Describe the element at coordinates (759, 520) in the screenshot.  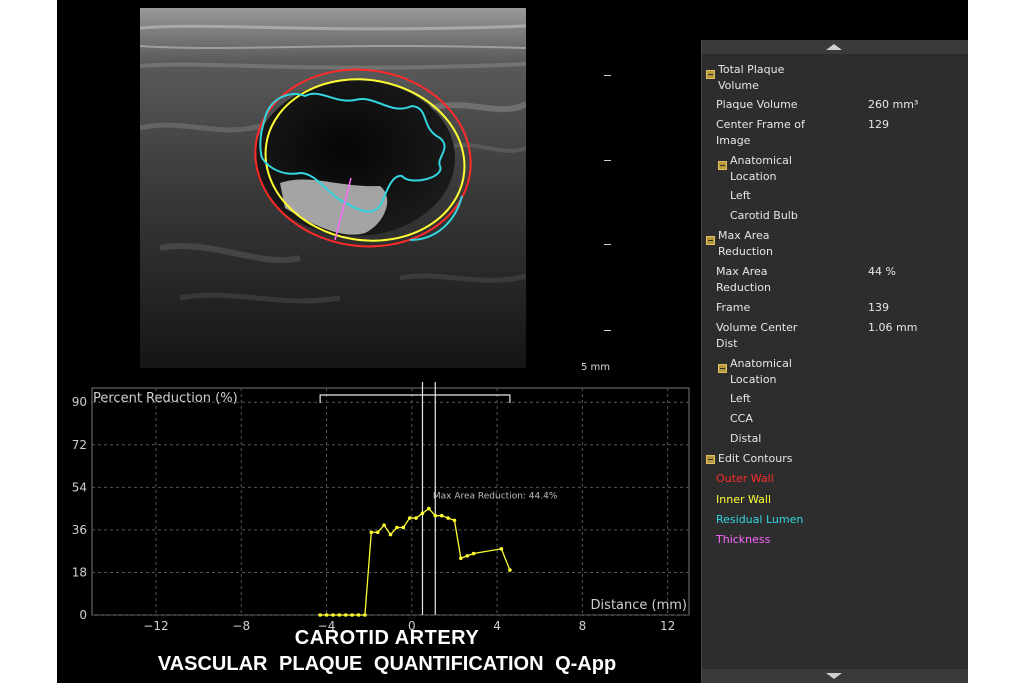
I see `contour-residual-lumen: Residual Lumen` at that location.